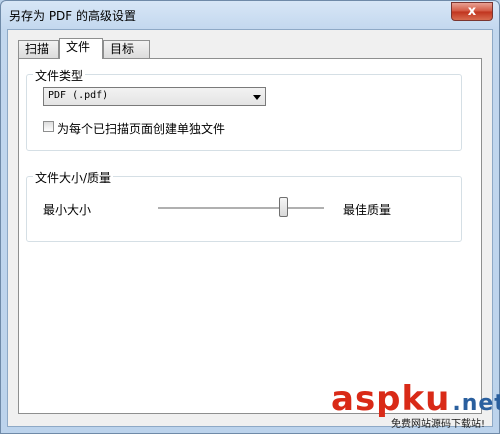  What do you see at coordinates (391, 399) in the screenshot?
I see `watermark-text: aspku` at bounding box center [391, 399].